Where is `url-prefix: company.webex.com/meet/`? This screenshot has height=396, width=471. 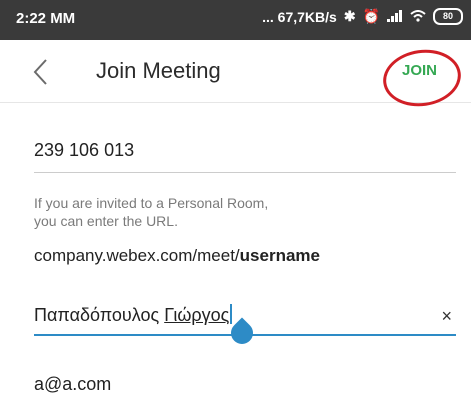 url-prefix: company.webex.com/meet/ is located at coordinates (137, 255).